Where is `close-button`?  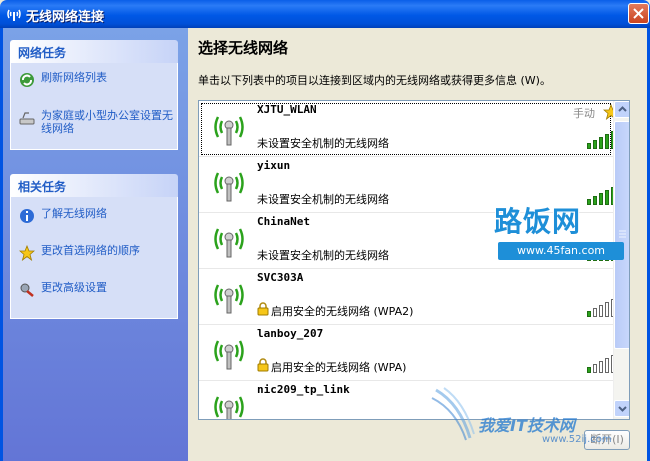 close-button is located at coordinates (638, 13).